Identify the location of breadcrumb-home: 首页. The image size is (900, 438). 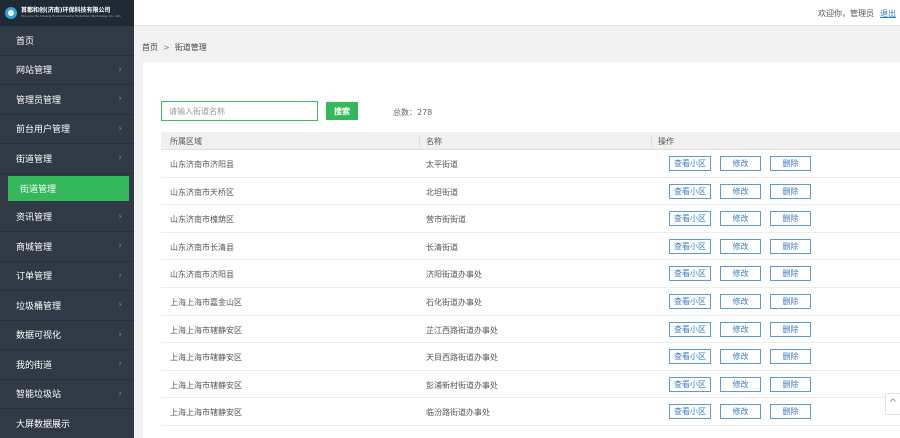
(150, 47).